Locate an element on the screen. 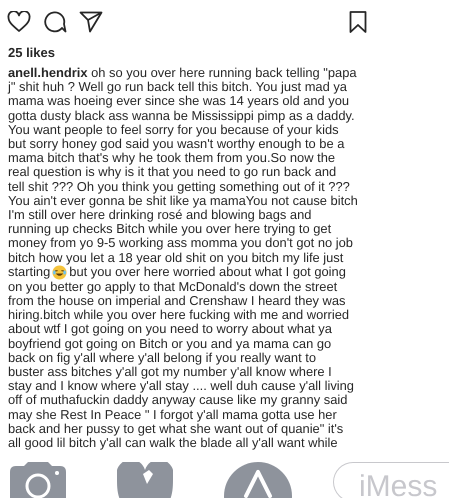  caption-line: real question is why is it that you need to go run back and is located at coordinates (172, 172).